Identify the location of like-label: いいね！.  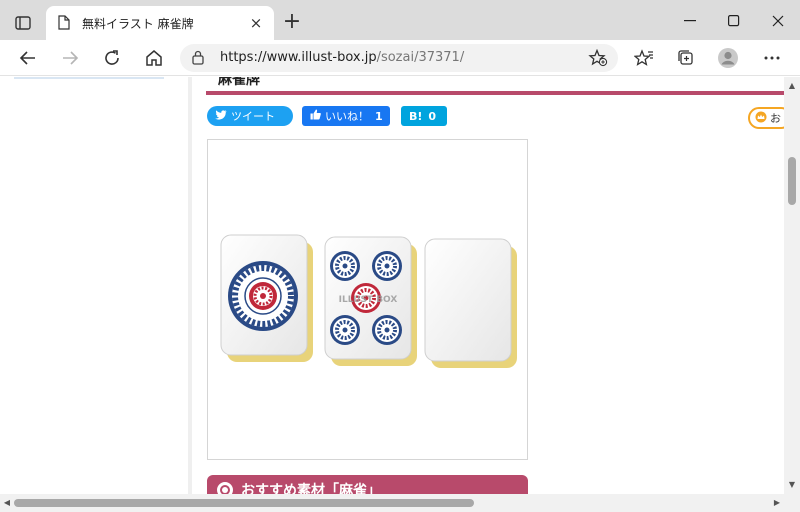
(347, 116).